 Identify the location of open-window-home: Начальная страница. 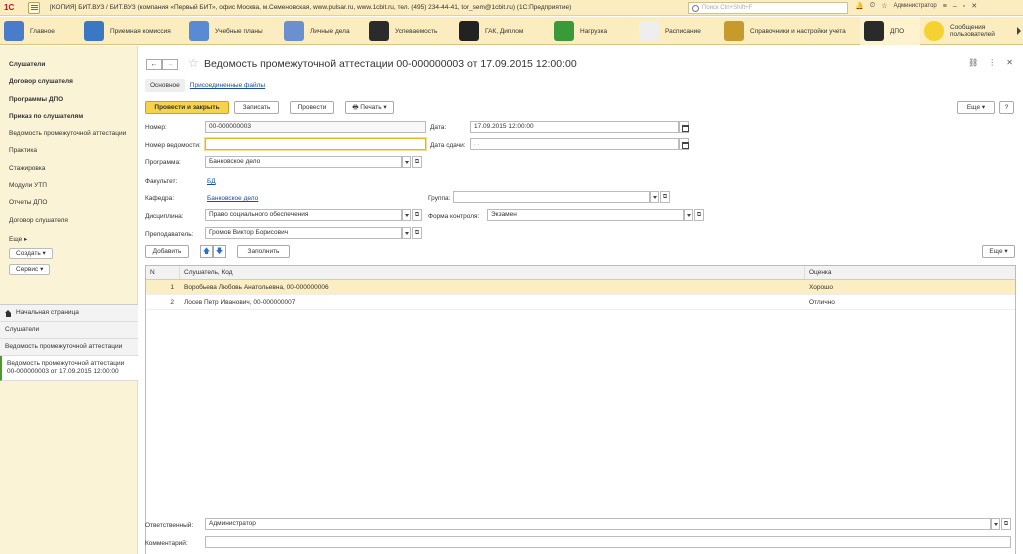
(69, 313).